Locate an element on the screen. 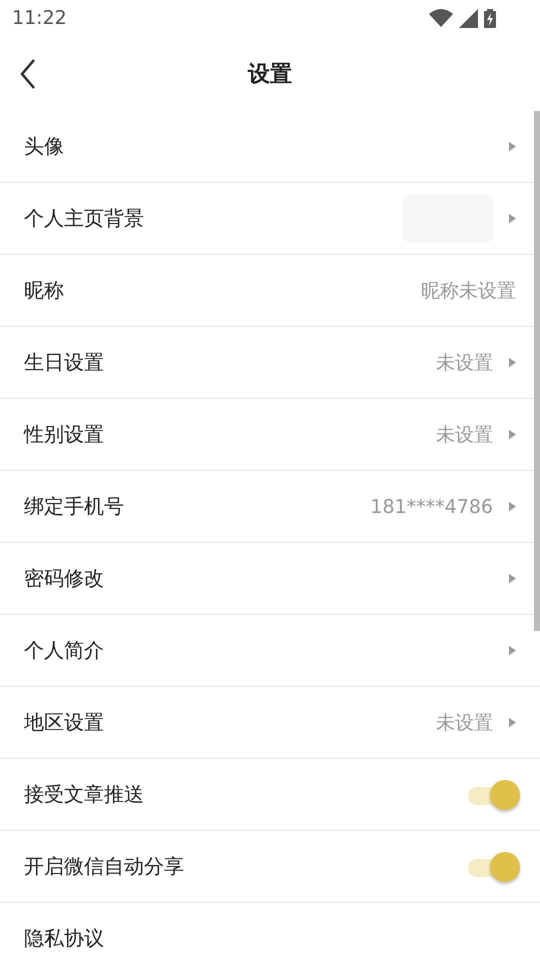 This screenshot has height=960, width=540. page-title: 设置 is located at coordinates (270, 74).